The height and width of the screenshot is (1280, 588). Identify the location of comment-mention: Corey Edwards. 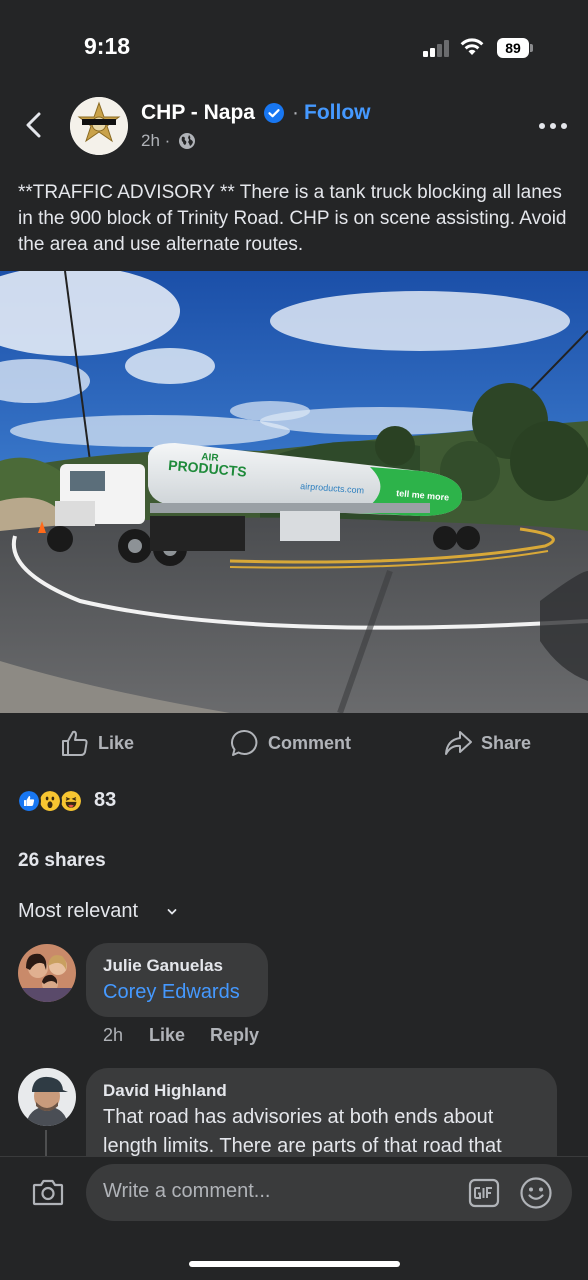
(171, 992).